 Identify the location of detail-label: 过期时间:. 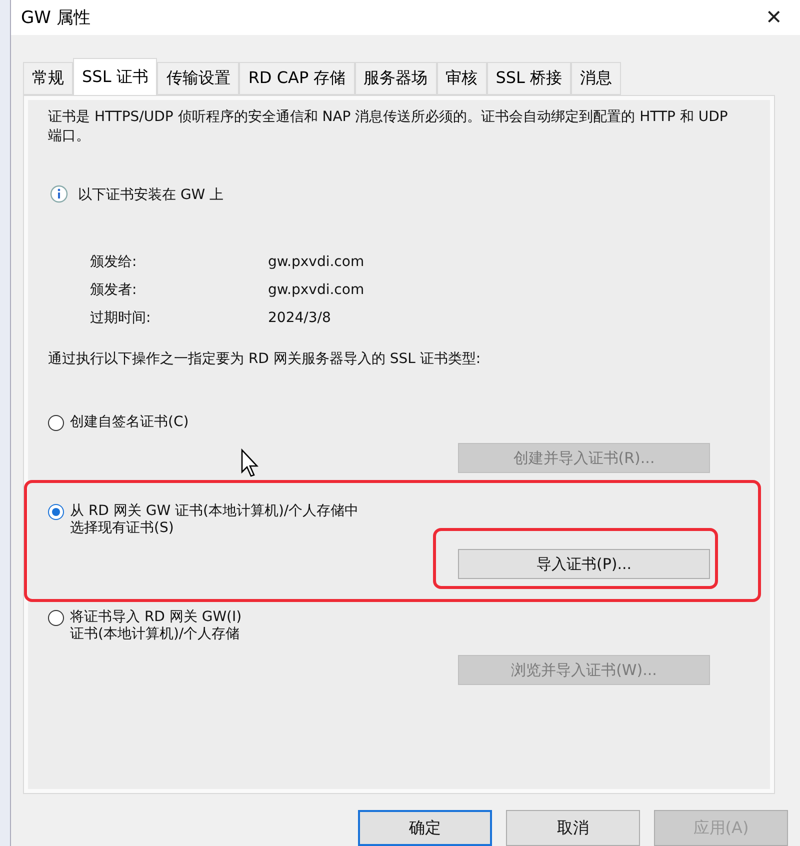
(121, 318).